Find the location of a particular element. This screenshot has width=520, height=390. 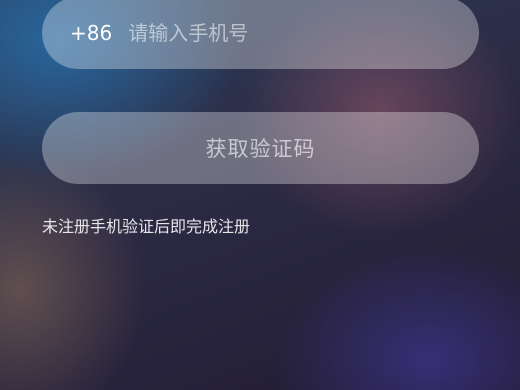

registration-hint: 未注册手机验证后即完成注册 is located at coordinates (146, 226).